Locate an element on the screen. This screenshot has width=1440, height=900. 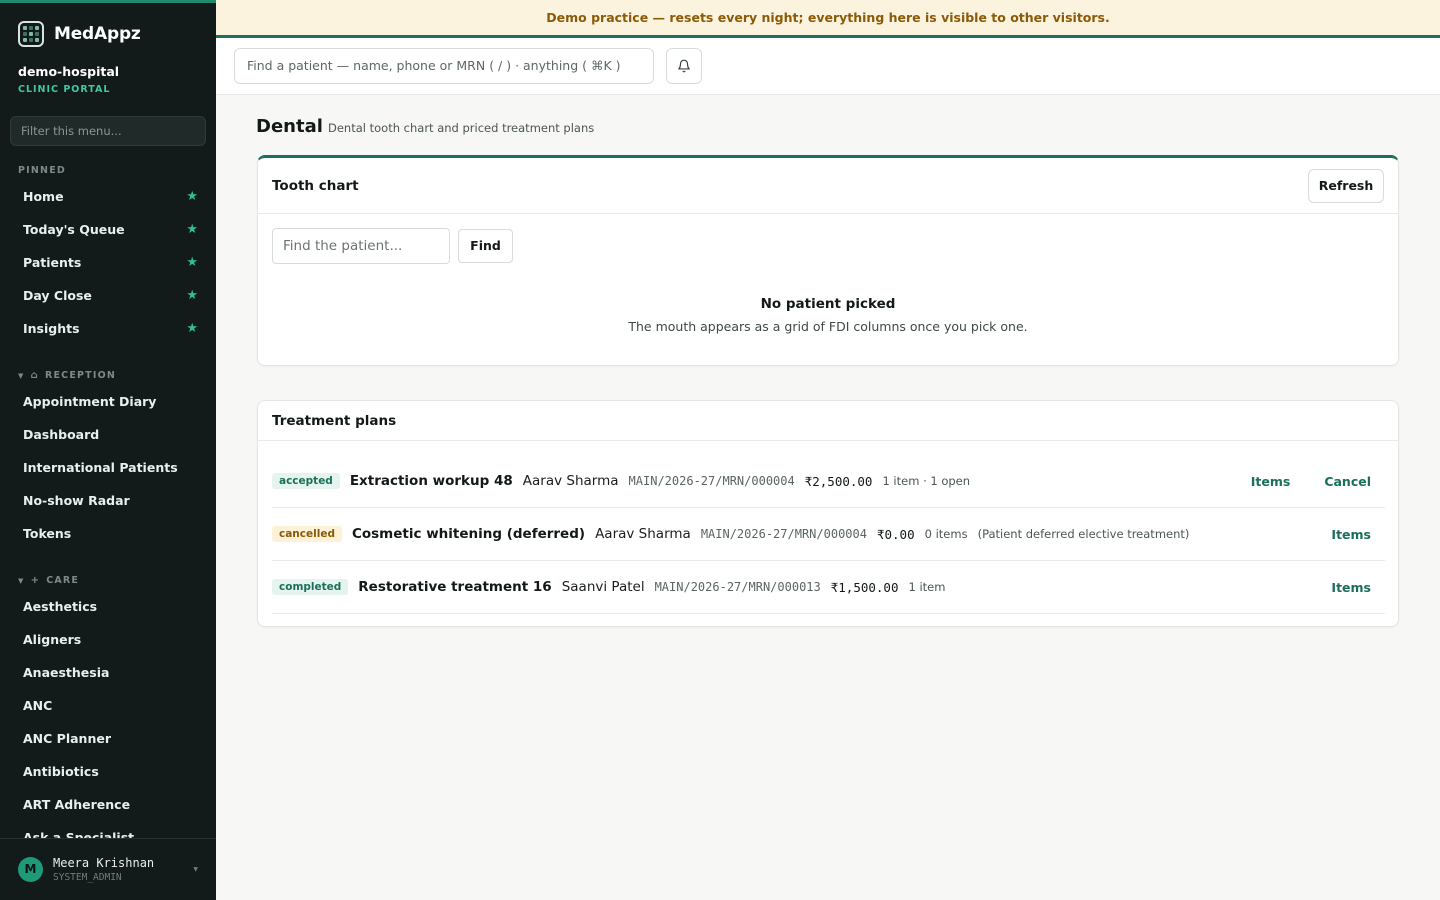
sidebar-item-label: Day Close is located at coordinates (57, 295).